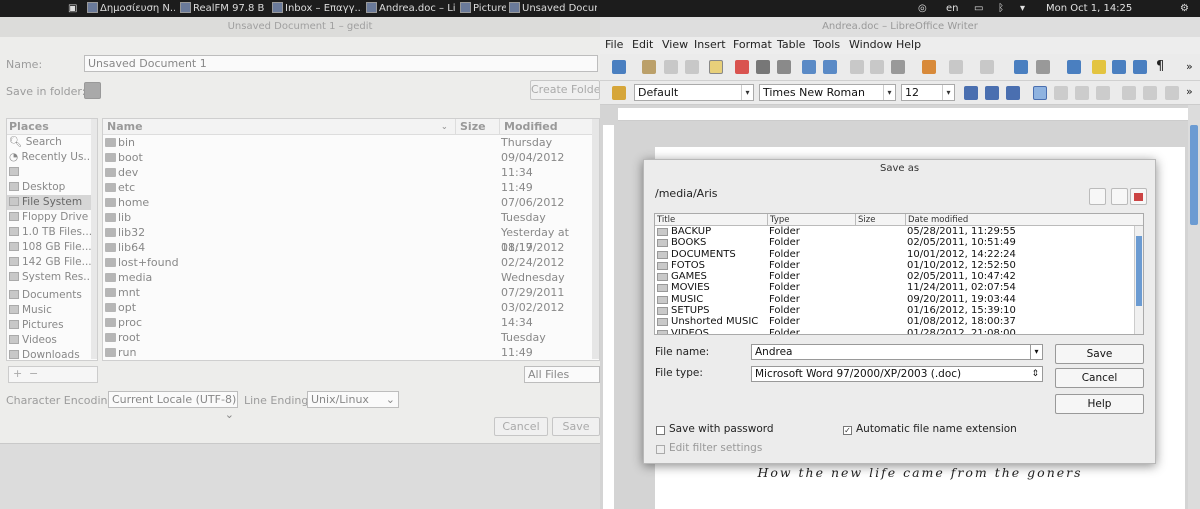 This screenshot has width=1200, height=509. What do you see at coordinates (899, 265) in the screenshot?
I see `list-item: FOTOS Folder 01/10/2012, 12:52:50` at bounding box center [899, 265].